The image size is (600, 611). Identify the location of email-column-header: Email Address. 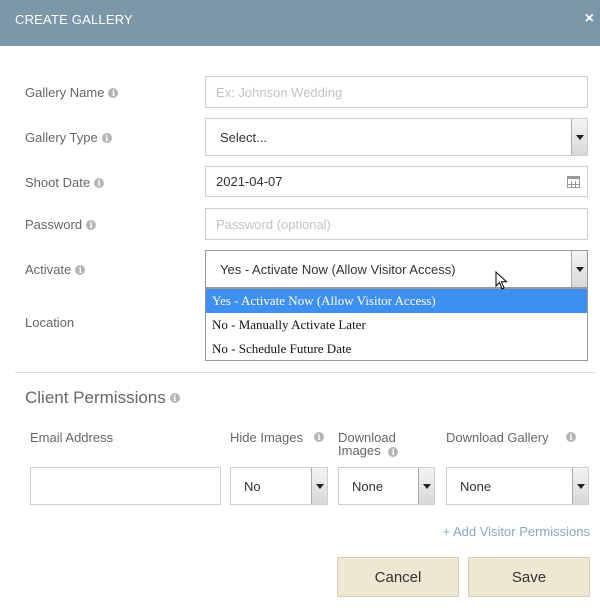
(72, 437).